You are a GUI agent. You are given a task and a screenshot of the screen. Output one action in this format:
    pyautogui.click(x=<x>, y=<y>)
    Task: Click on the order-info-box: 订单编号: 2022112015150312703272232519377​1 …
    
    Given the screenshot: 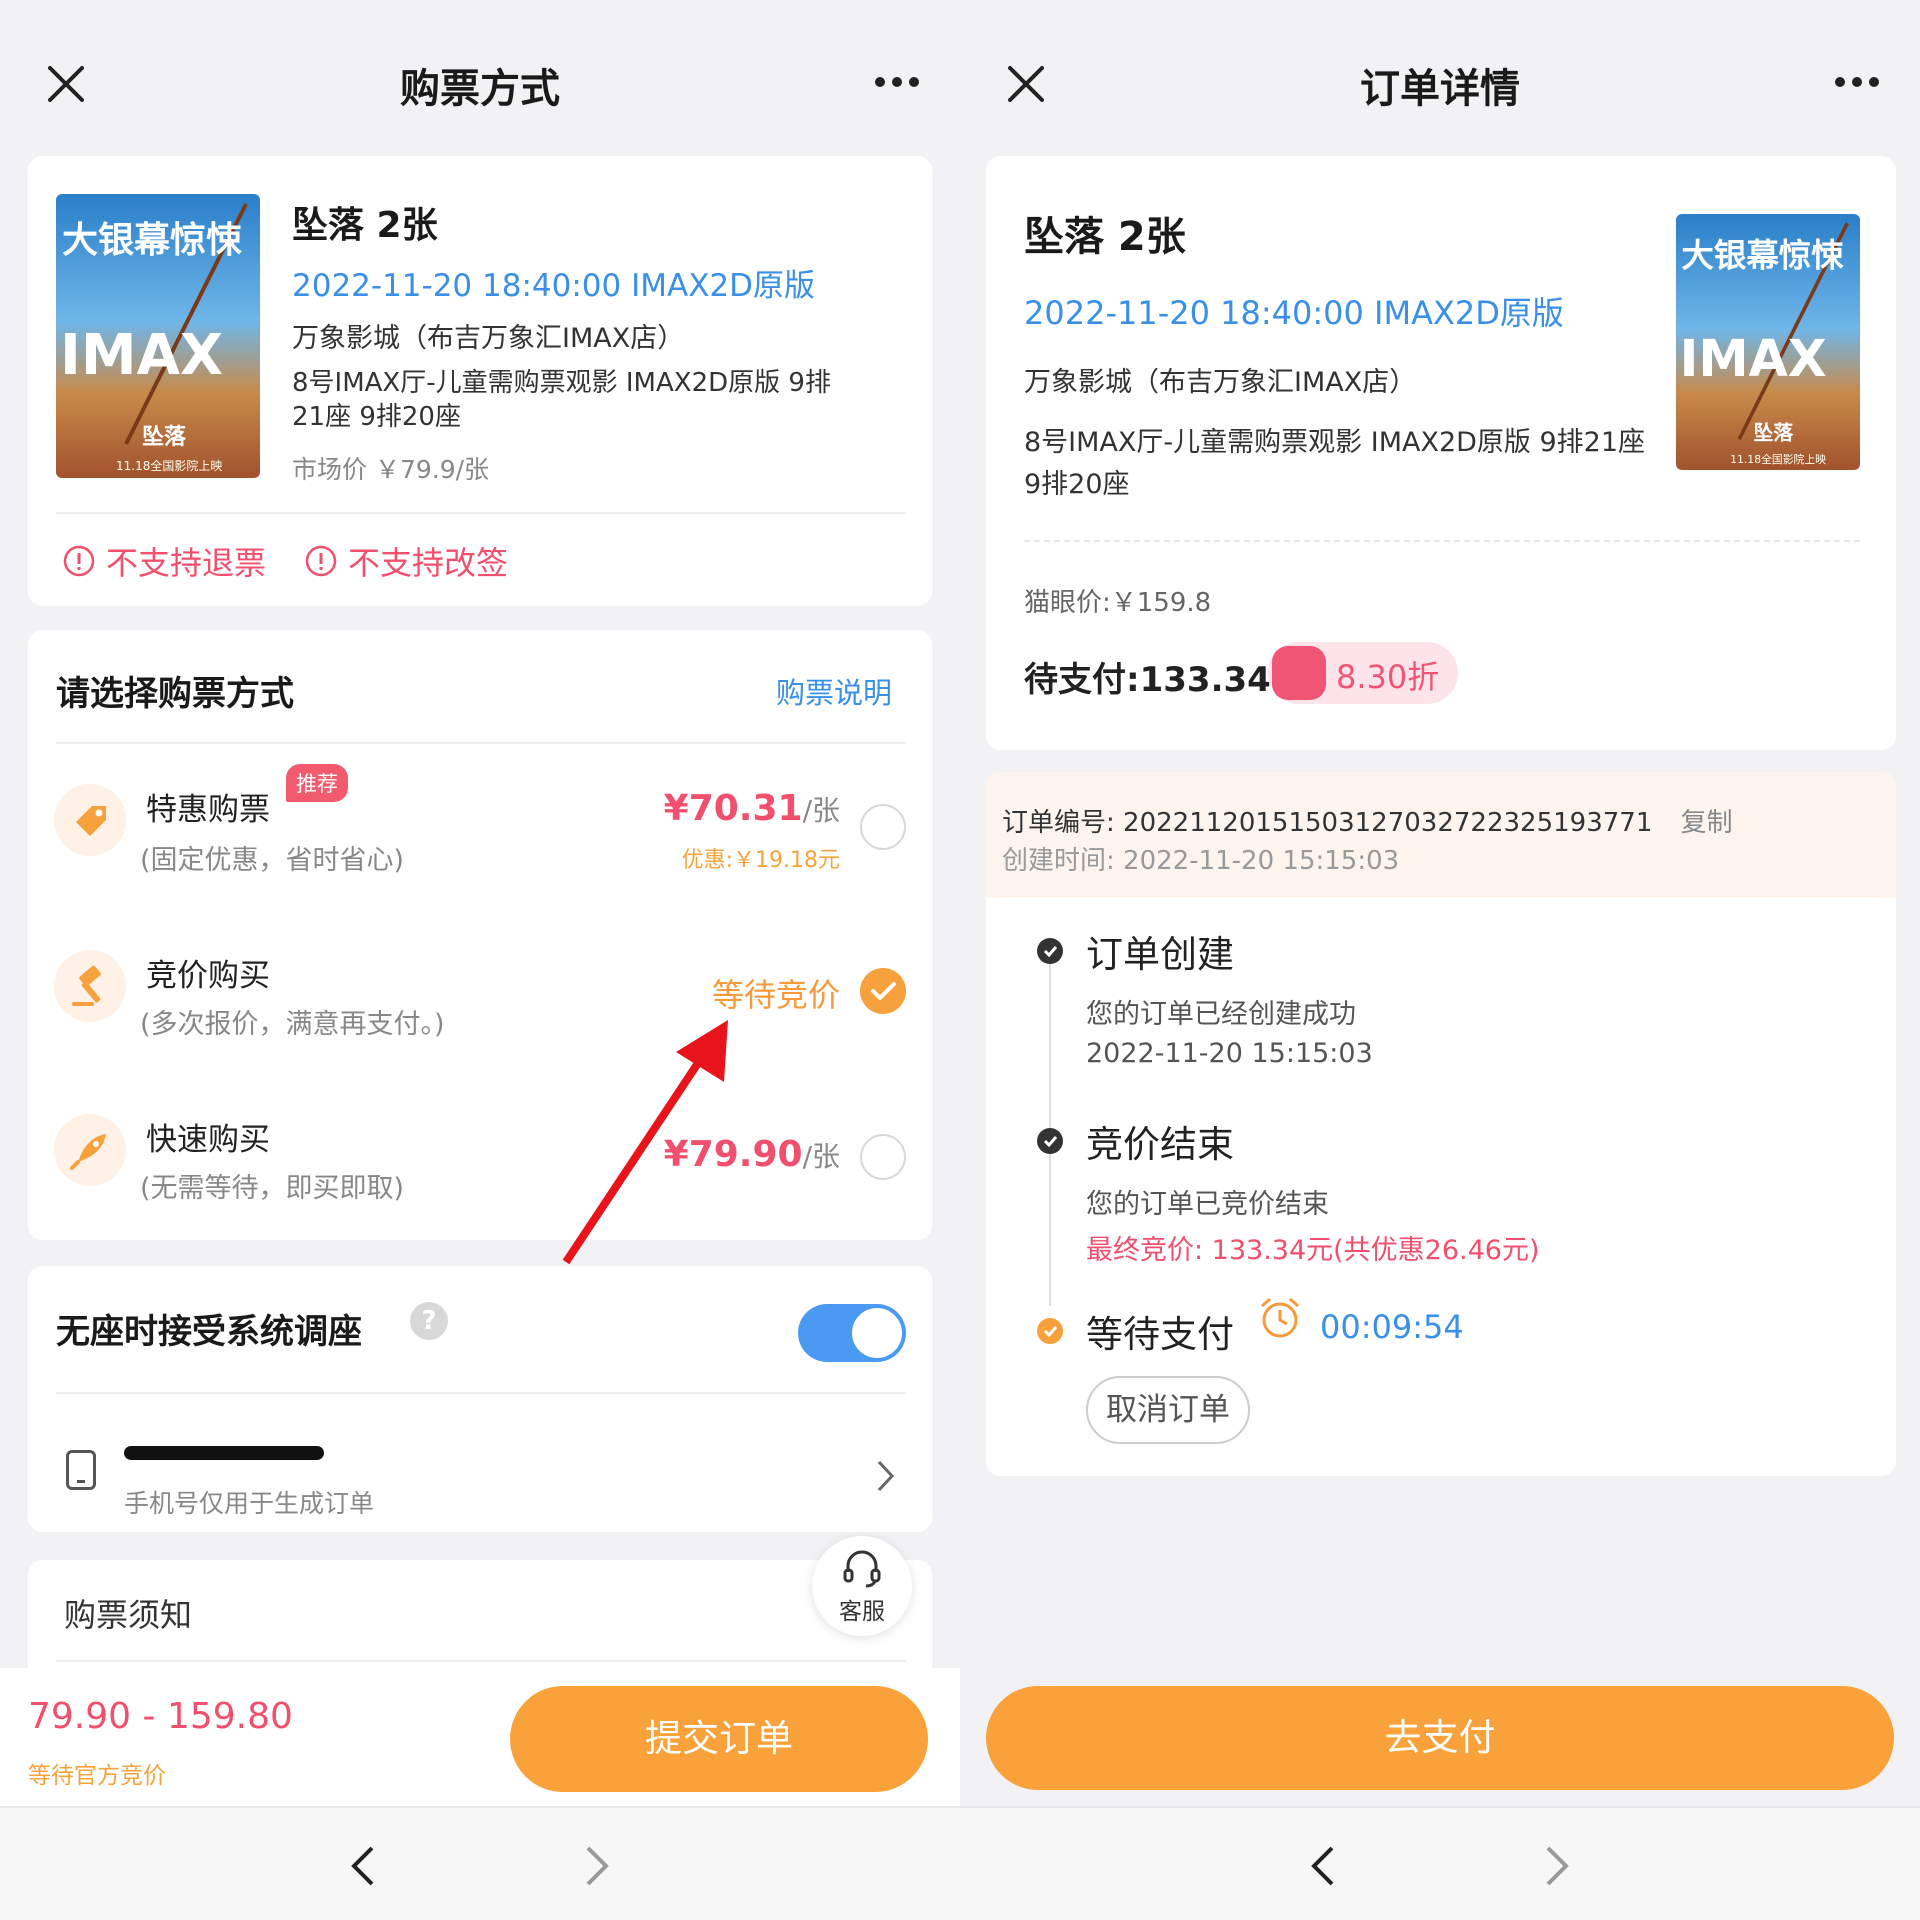 What is the action you would take?
    pyautogui.click(x=1441, y=835)
    